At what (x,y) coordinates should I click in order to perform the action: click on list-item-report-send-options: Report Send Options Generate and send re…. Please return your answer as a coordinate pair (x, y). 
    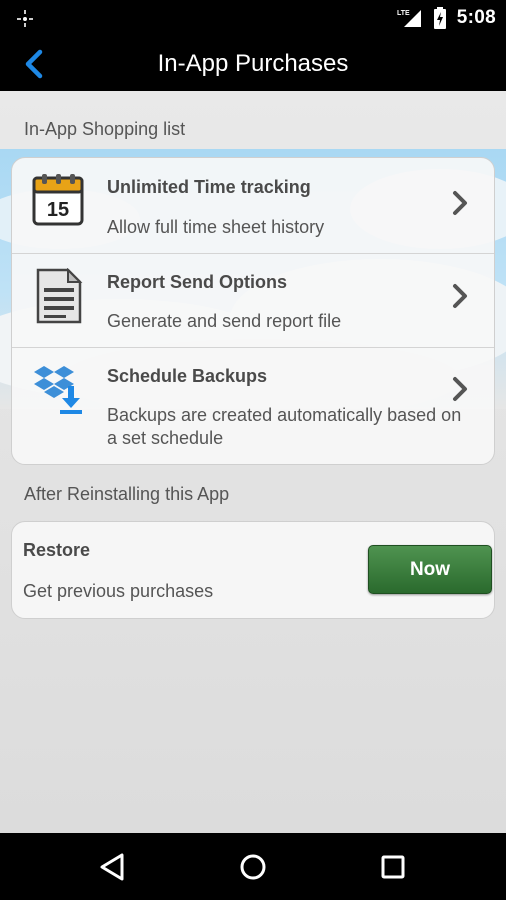
    Looking at the image, I should click on (253, 301).